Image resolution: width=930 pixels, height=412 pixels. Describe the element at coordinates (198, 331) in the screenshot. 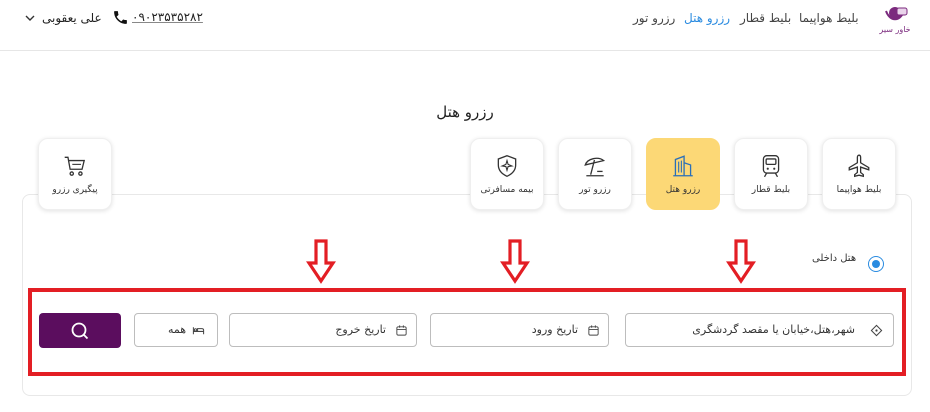

I see `bed-icon` at that location.